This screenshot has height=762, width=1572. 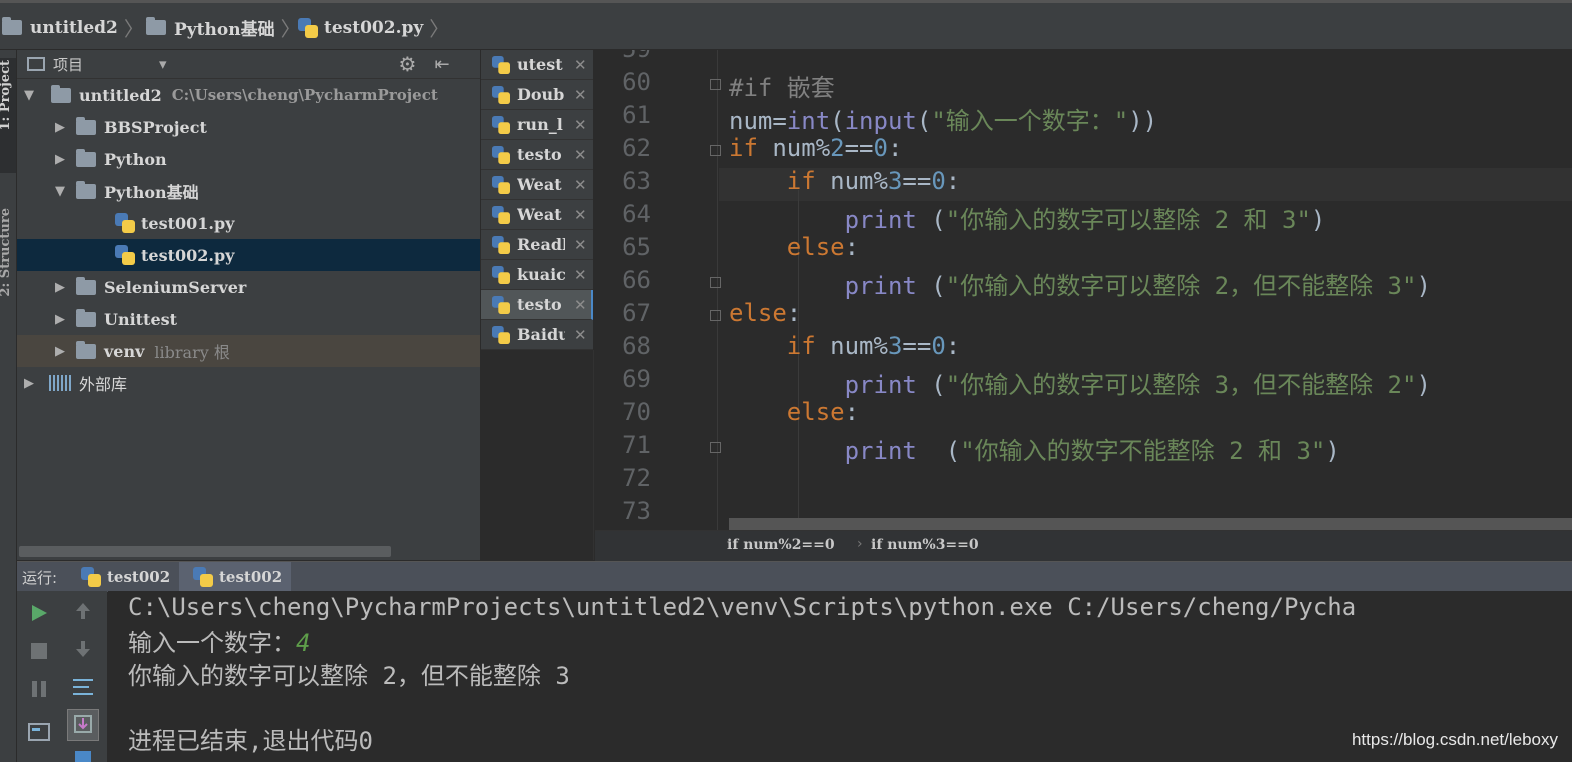 I want to click on tree-item: ▶ SeleniumServer, so click(x=248, y=287).